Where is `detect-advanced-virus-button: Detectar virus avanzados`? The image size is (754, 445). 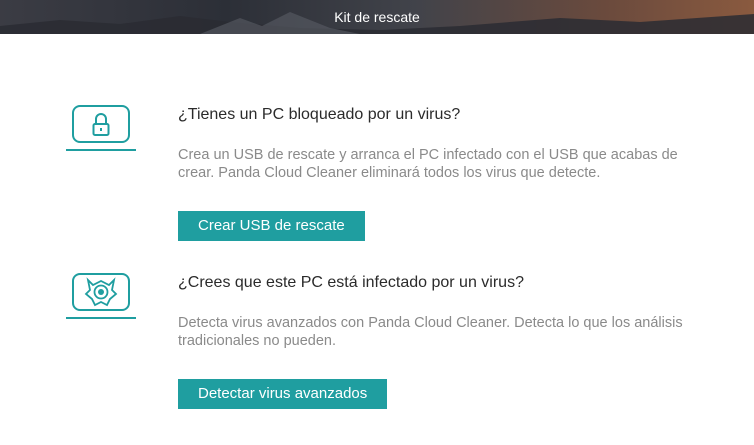 detect-advanced-virus-button: Detectar virus avanzados is located at coordinates (283, 394).